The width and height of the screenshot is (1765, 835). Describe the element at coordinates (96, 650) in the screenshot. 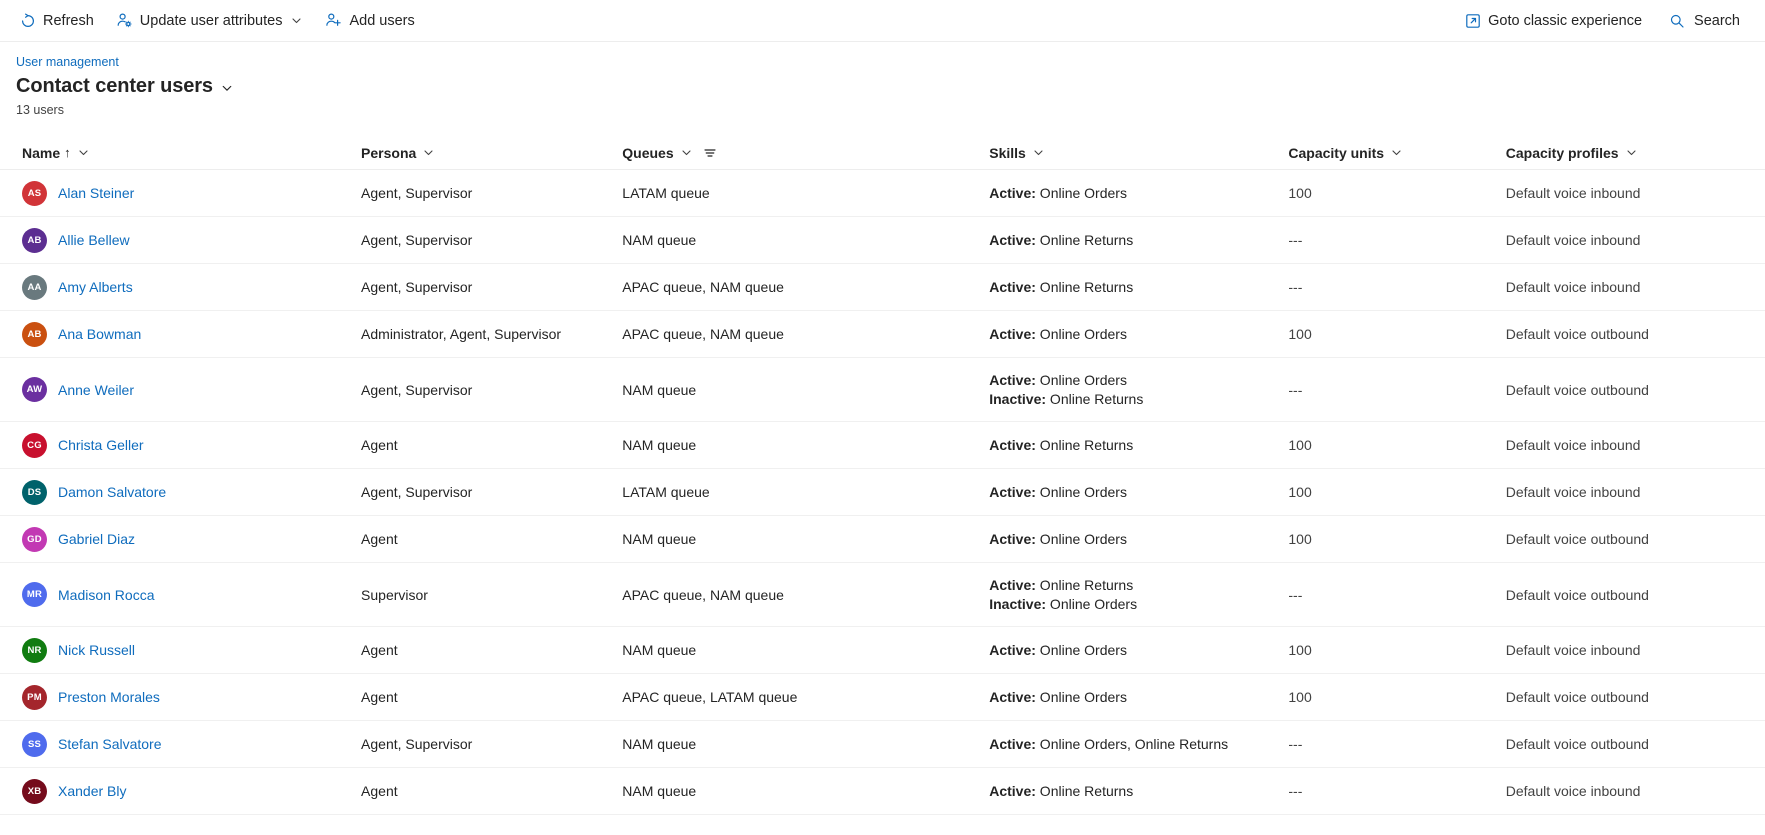

I see `user-name-link: Nick Russell` at that location.